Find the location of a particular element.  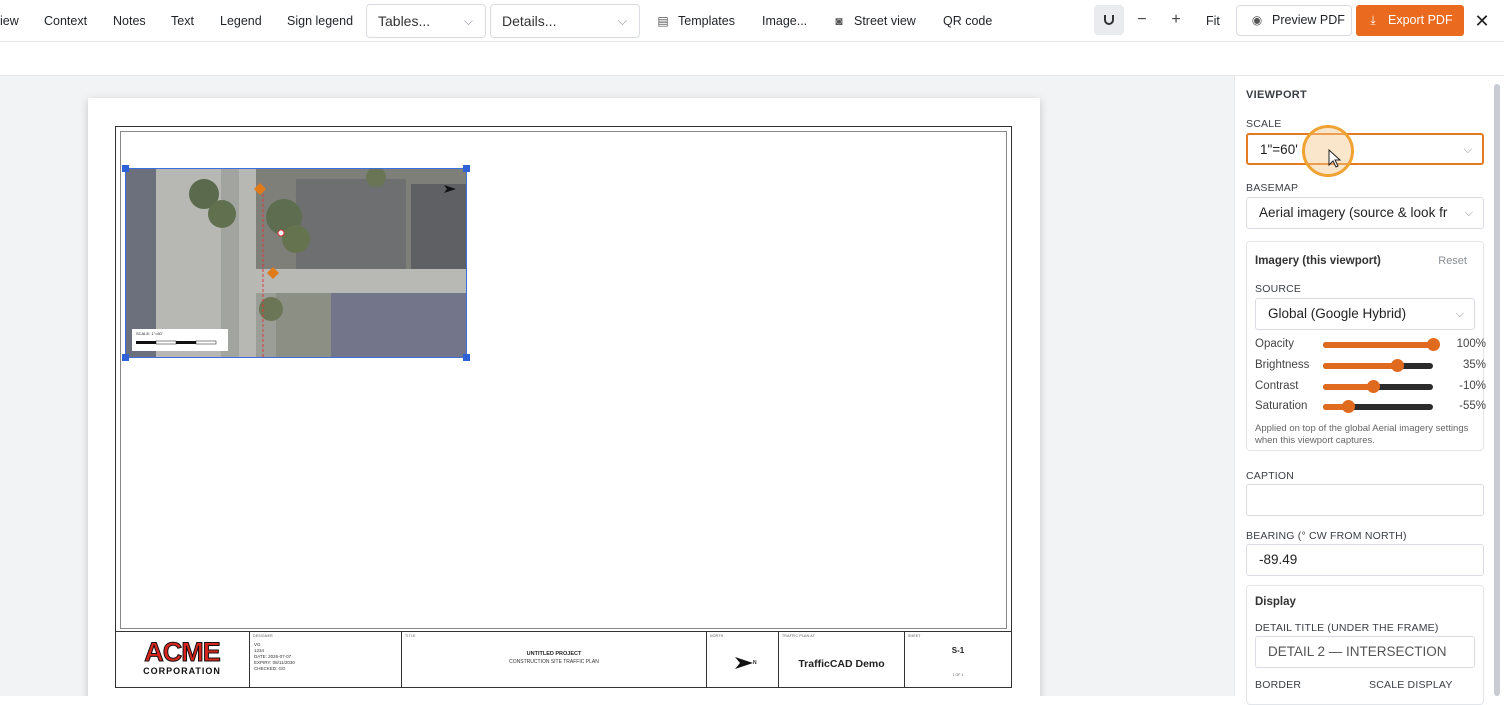

toolbar-view: iew is located at coordinates (9, 21).